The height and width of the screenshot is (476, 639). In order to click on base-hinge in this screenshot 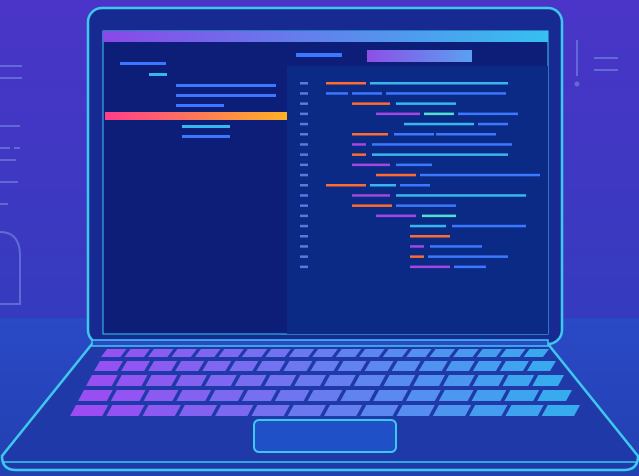, I will do `click(320, 343)`.